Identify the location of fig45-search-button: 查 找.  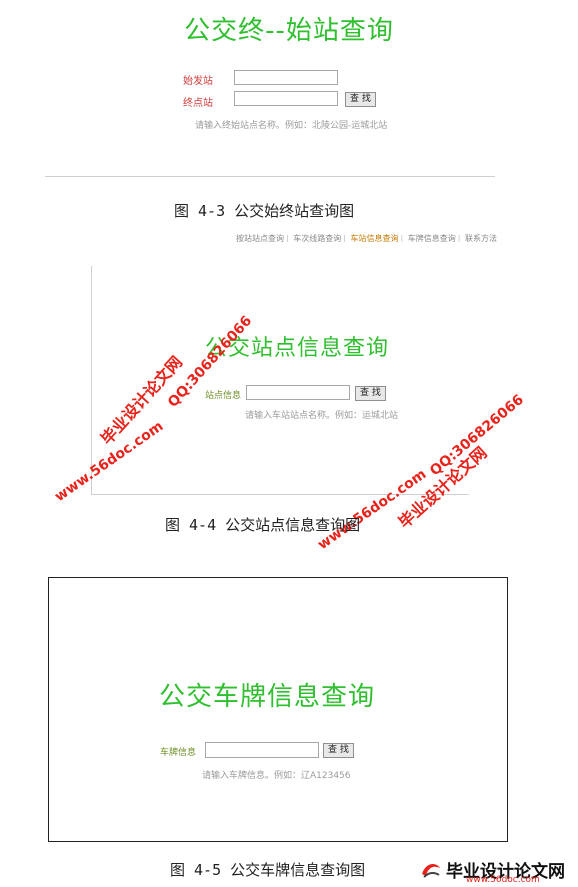
(338, 750).